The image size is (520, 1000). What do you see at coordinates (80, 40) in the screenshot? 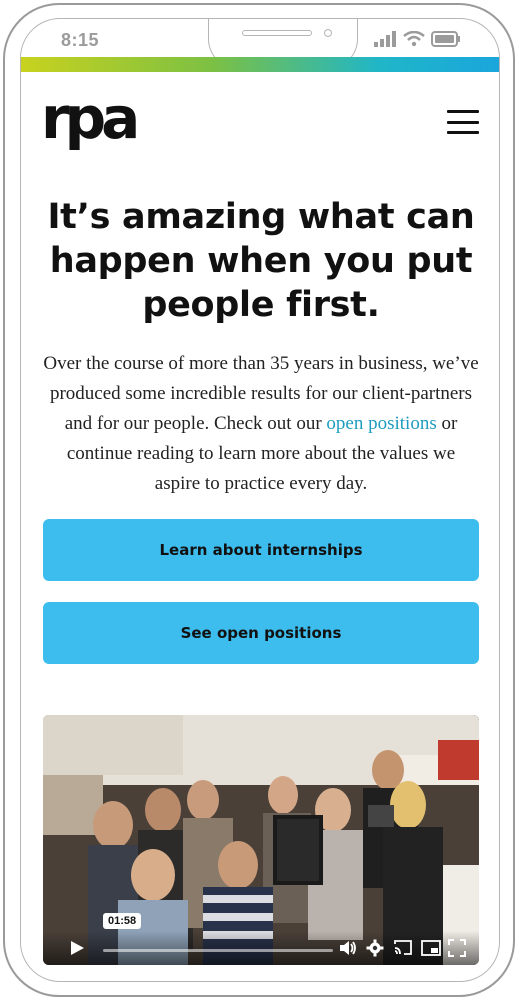
I see `status-time: 8:15` at bounding box center [80, 40].